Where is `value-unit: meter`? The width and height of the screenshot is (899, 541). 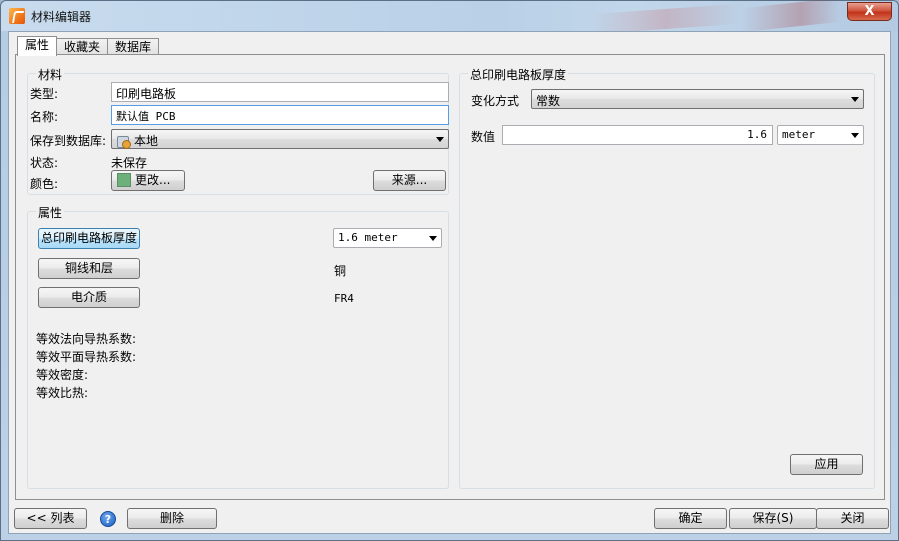
value-unit: meter is located at coordinates (799, 134).